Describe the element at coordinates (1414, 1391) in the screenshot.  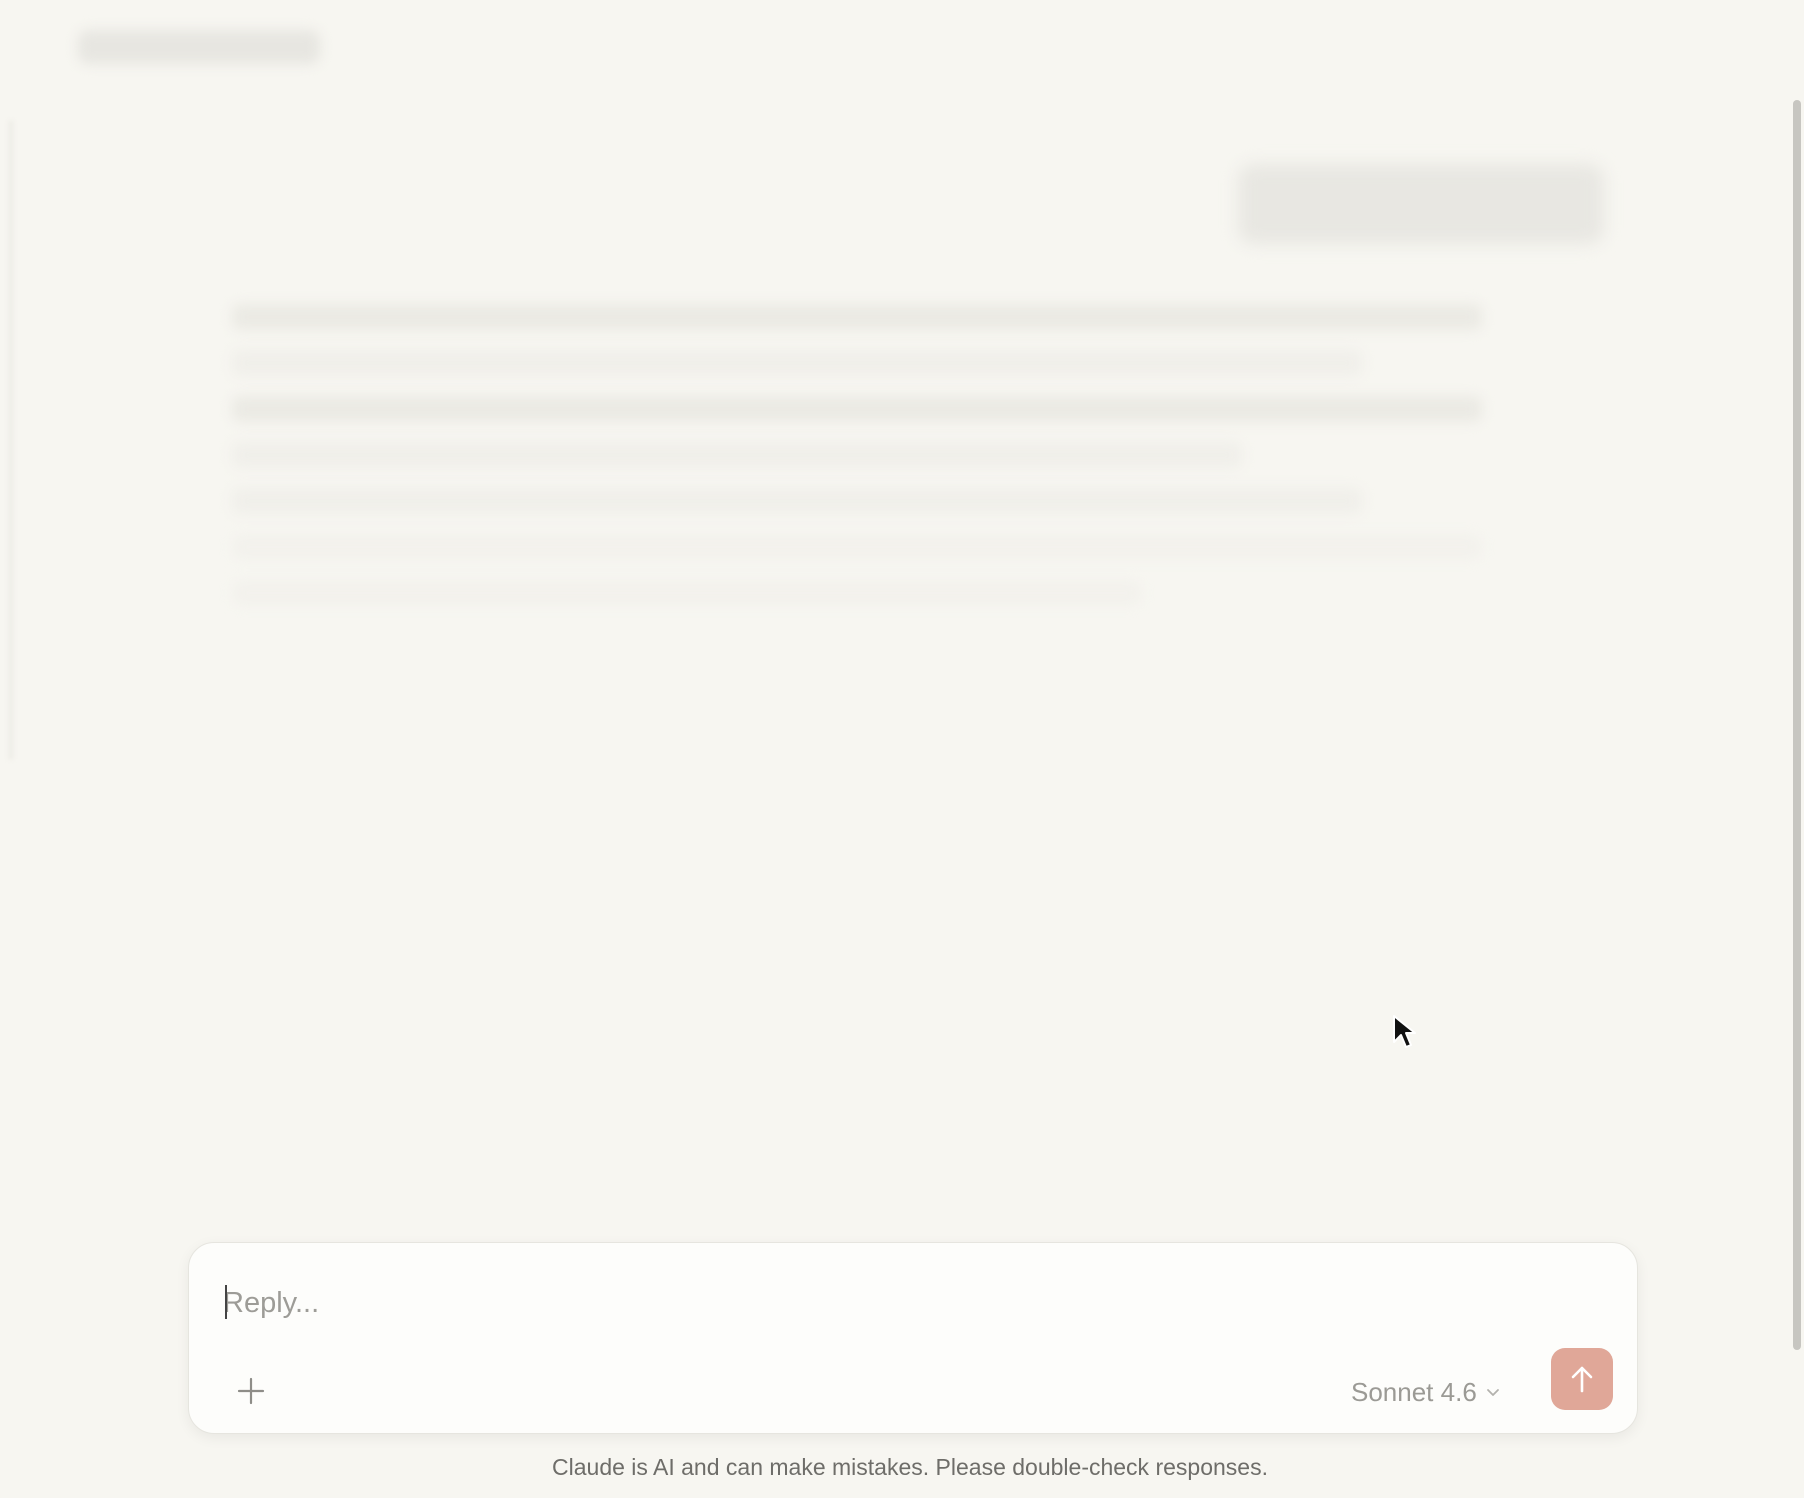
I see `model-label: Sonnet 4.6` at that location.